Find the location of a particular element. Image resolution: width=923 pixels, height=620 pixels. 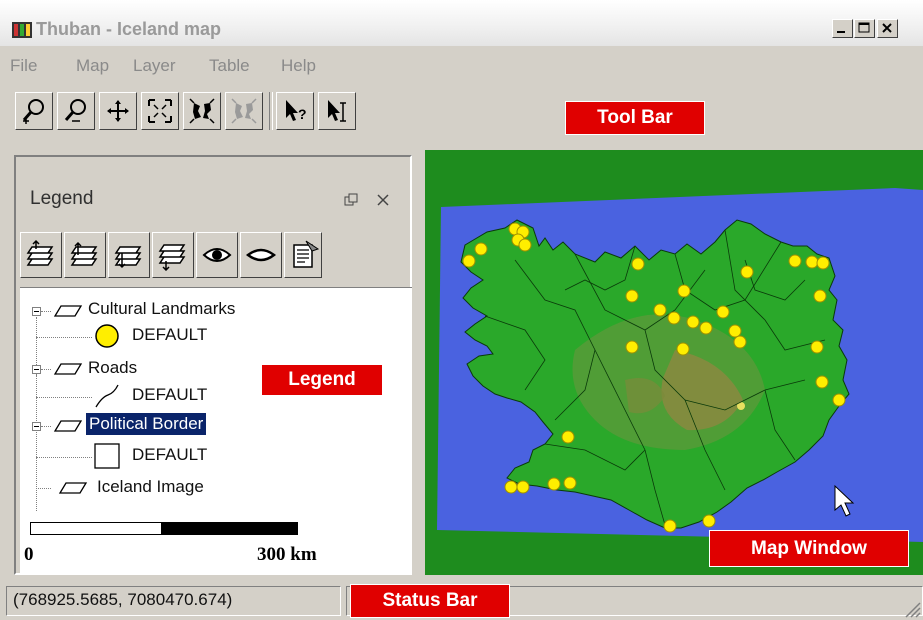

maximize-button is located at coordinates (864, 28).